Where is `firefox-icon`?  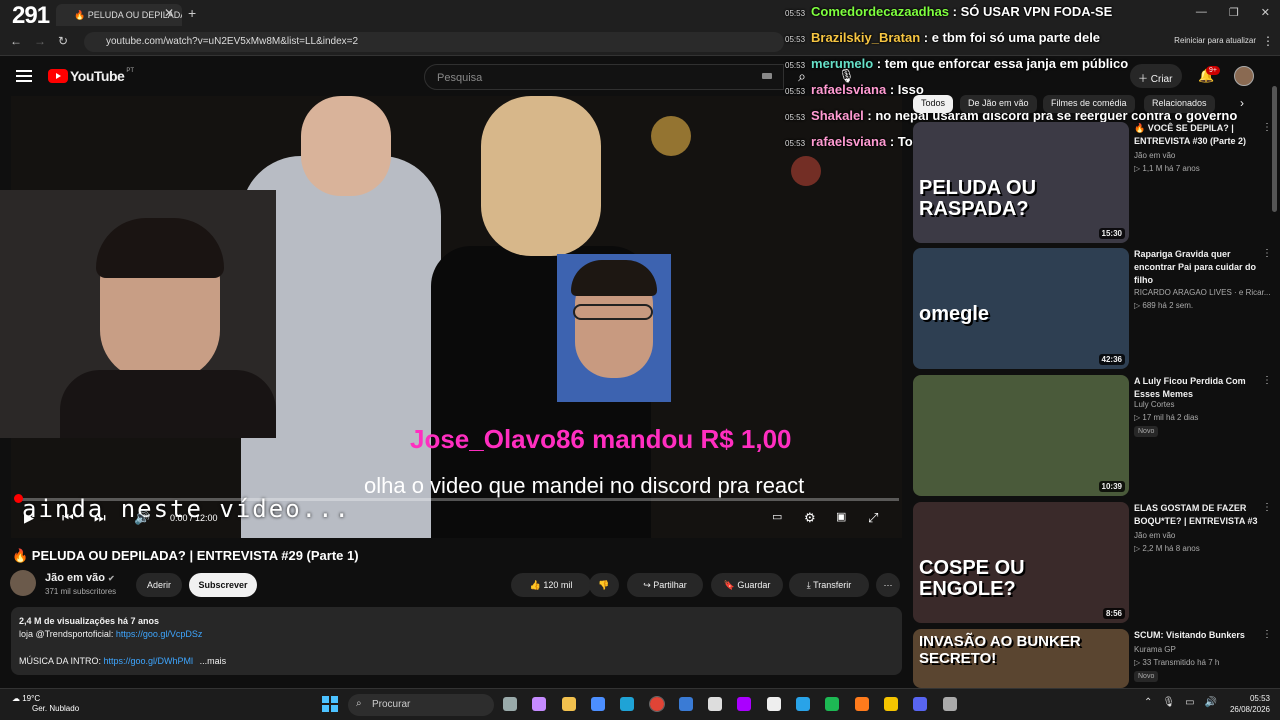
firefox-icon is located at coordinates (861, 704).